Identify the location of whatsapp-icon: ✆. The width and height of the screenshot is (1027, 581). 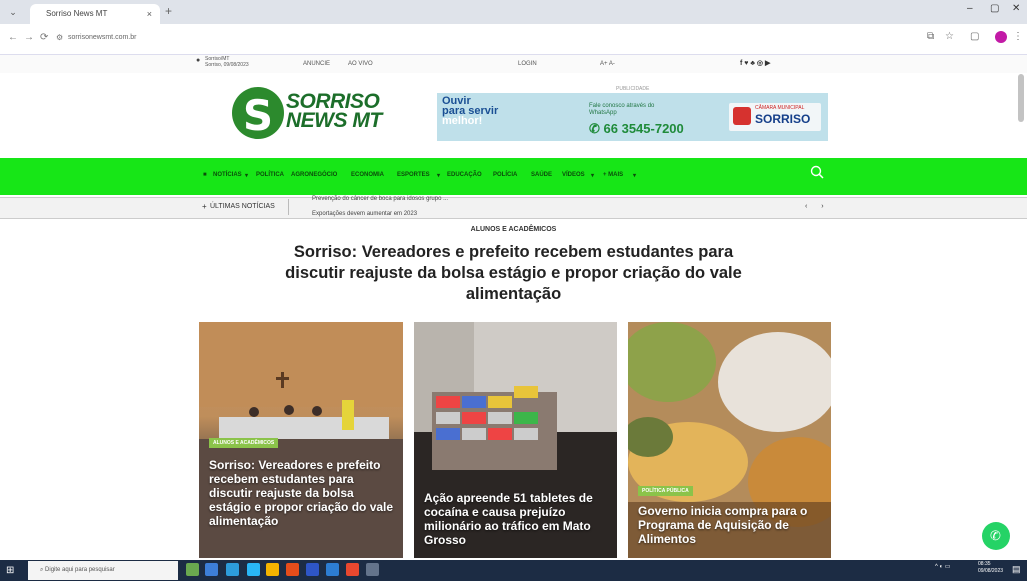
(995, 535).